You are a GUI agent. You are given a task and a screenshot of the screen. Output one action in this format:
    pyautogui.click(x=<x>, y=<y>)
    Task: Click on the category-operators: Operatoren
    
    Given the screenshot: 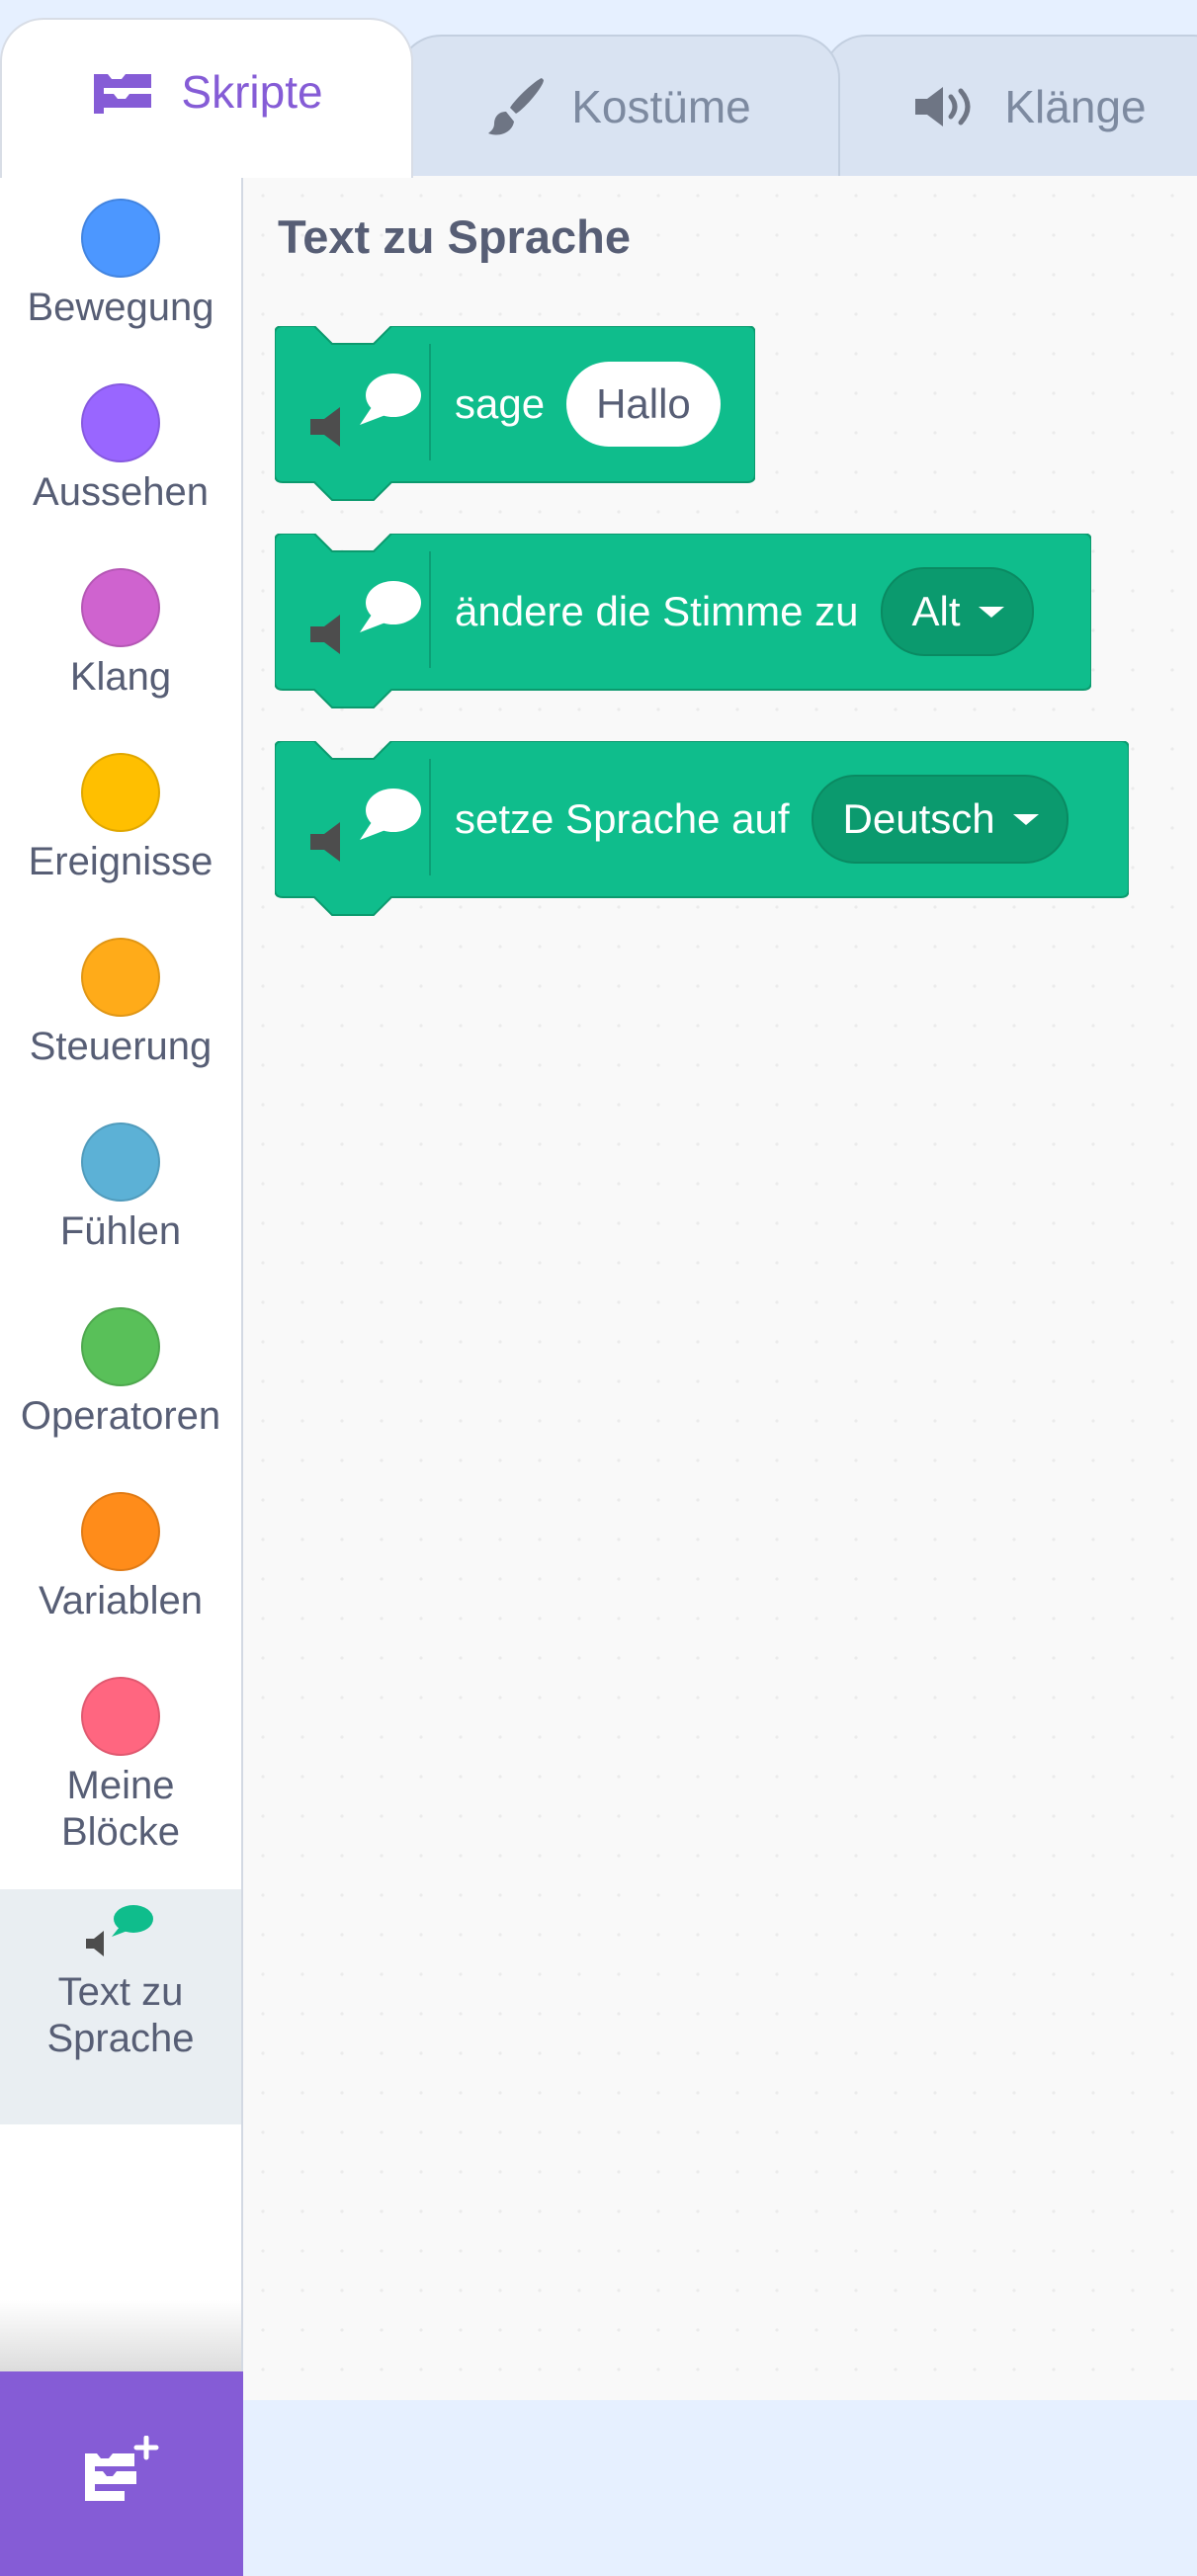 What is the action you would take?
    pyautogui.click(x=121, y=1373)
    